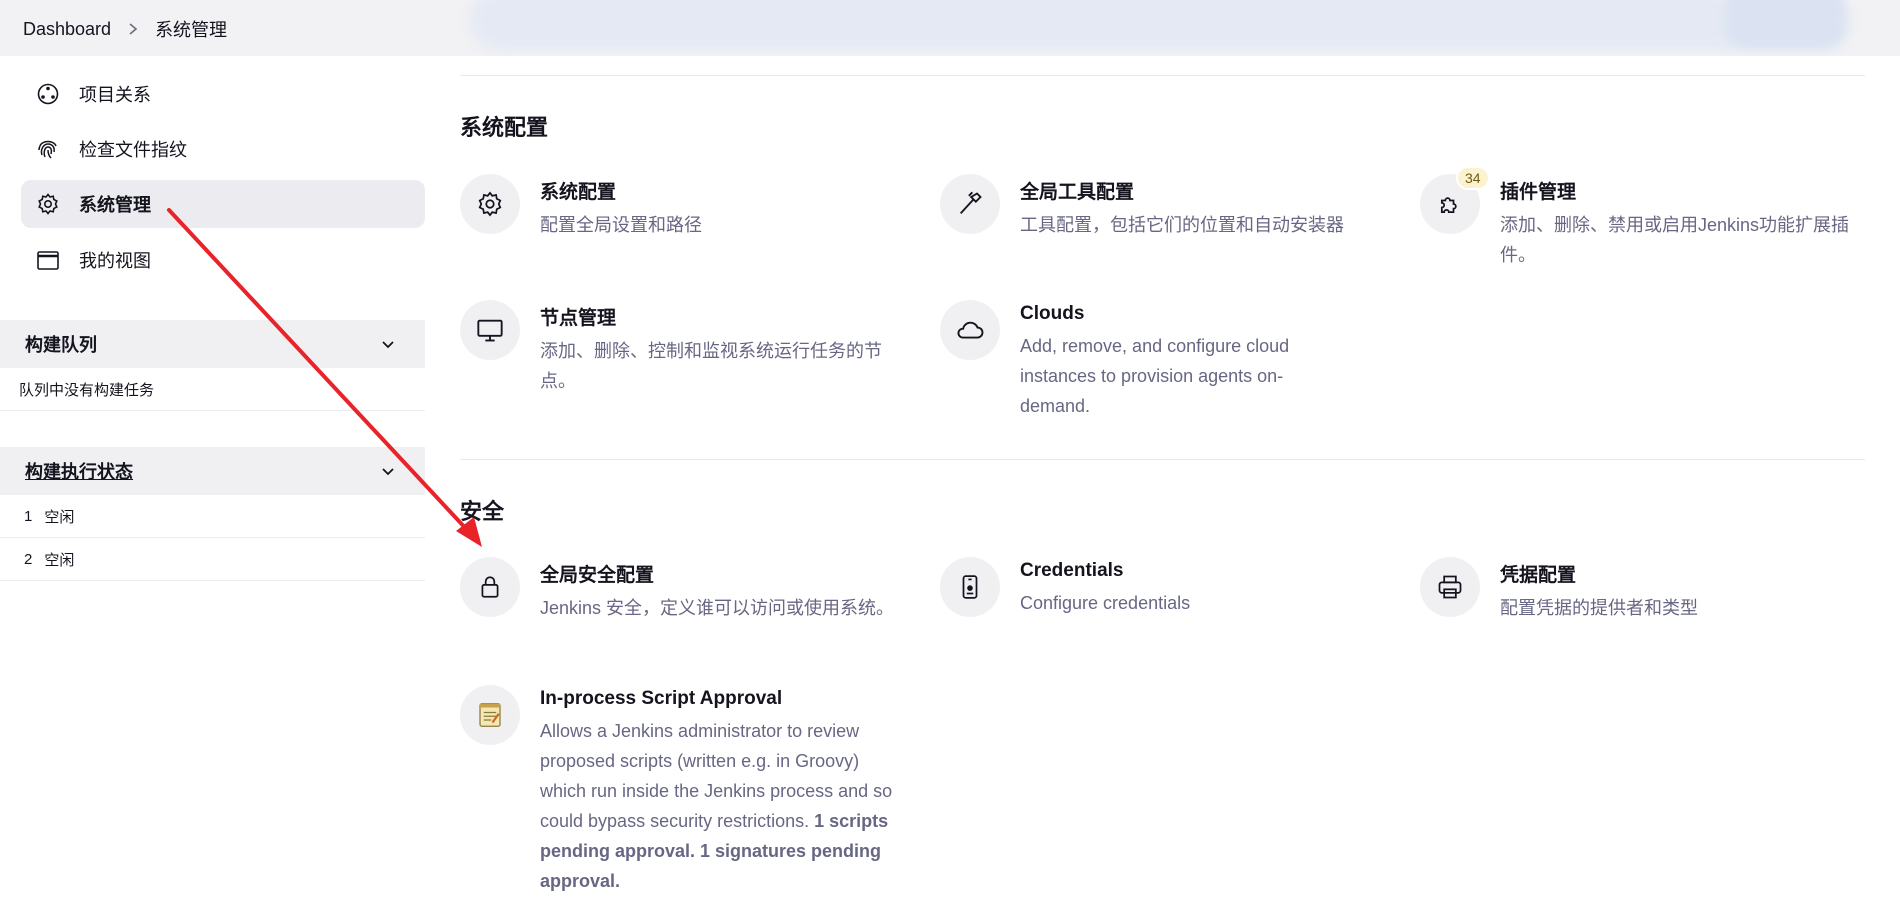 The image size is (1900, 917). Describe the element at coordinates (223, 149) in the screenshot. I see `sidebar-item-fingerprint: 检查文件指纹` at that location.